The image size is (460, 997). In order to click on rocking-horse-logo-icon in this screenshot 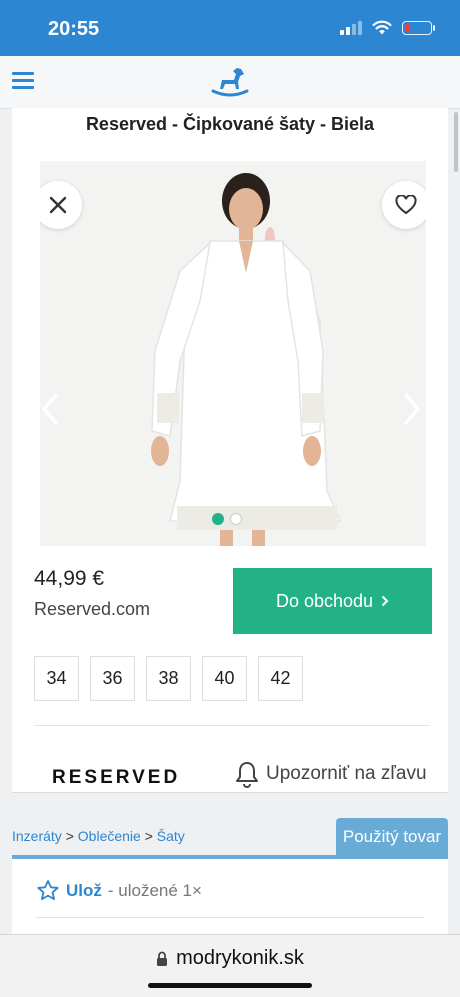, I will do `click(230, 82)`.